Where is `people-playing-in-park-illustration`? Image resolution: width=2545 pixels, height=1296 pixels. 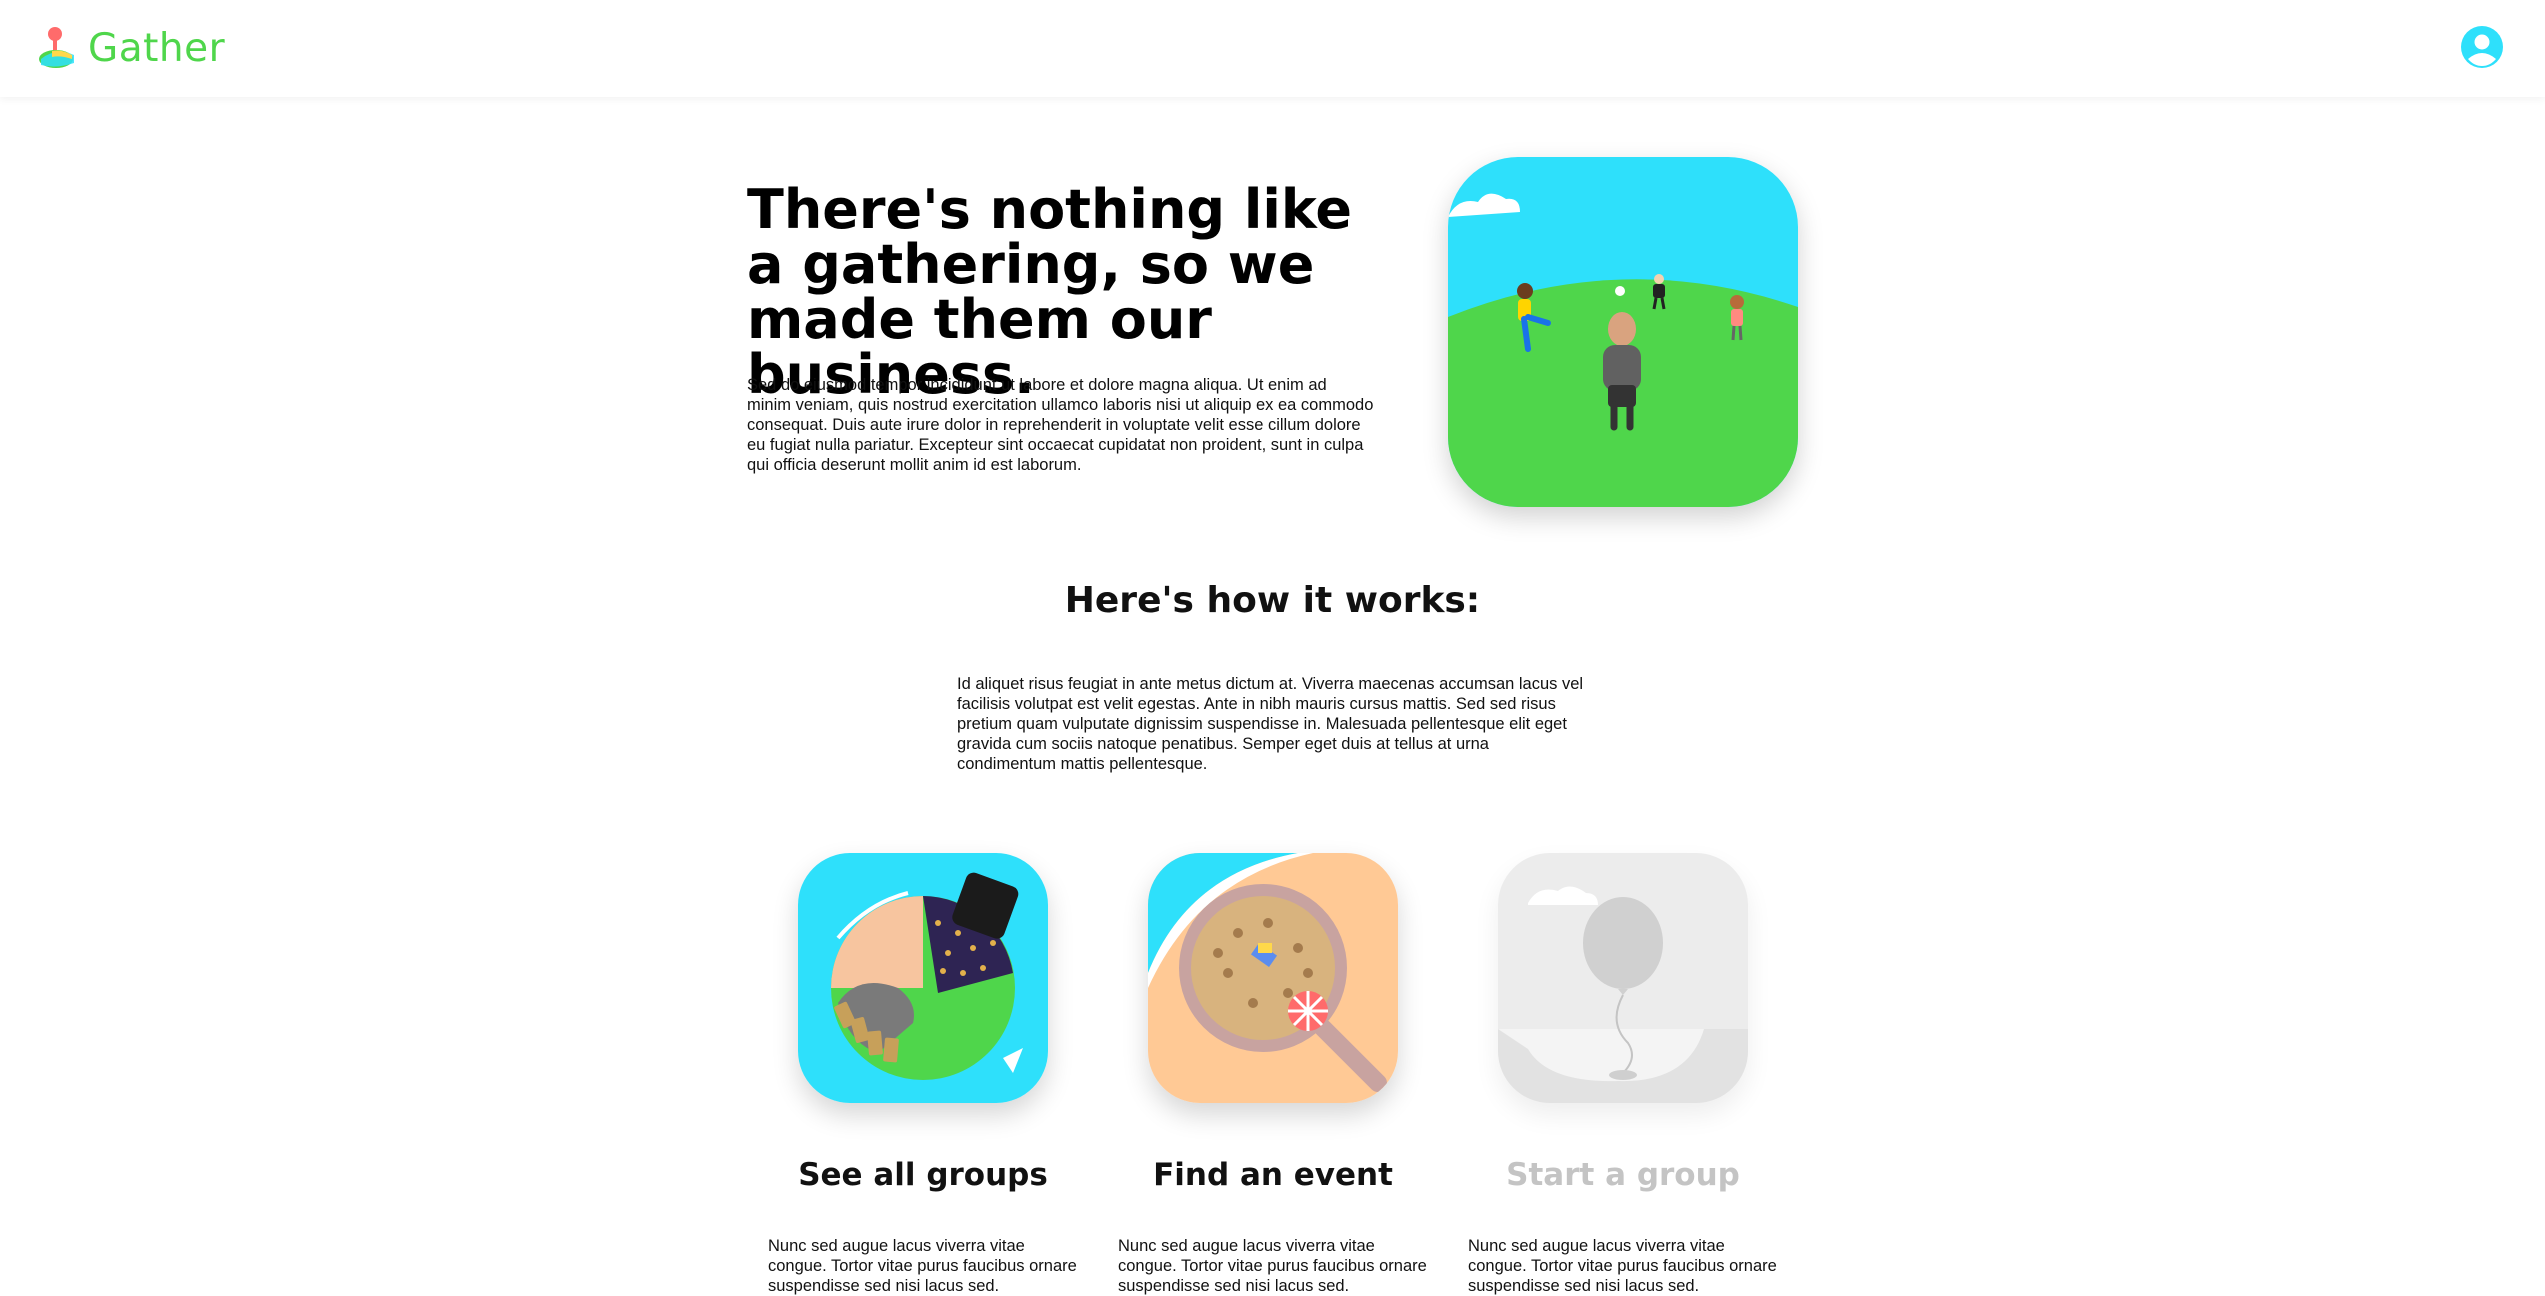 people-playing-in-park-illustration is located at coordinates (1623, 332).